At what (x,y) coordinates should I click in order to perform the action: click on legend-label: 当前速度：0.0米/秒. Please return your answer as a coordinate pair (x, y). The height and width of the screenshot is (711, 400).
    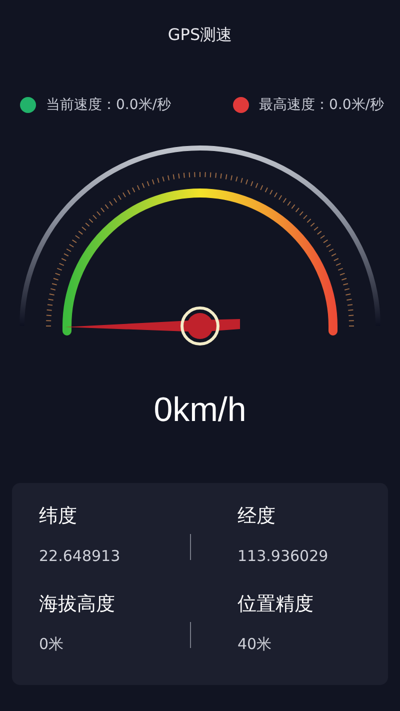
    Looking at the image, I should click on (108, 105).